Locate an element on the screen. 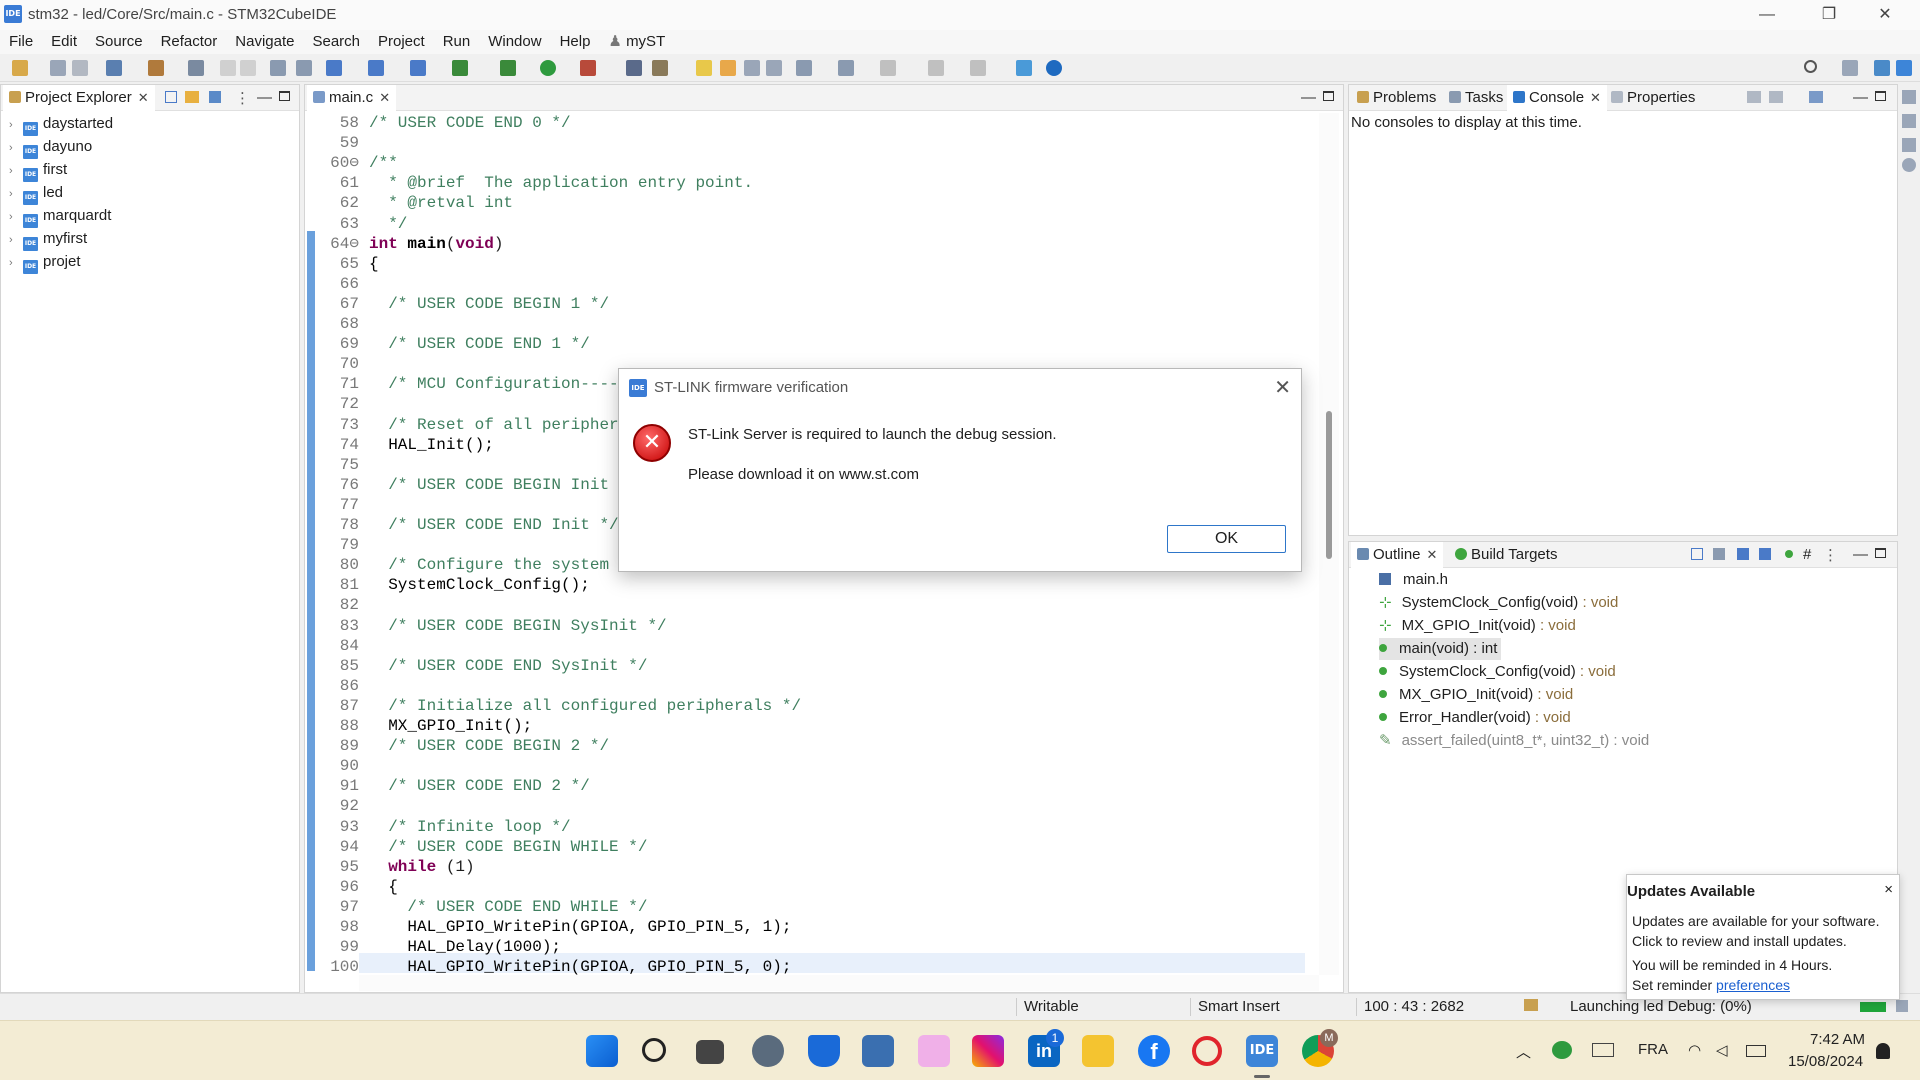 This screenshot has width=1920, height=1080. tab-outline: Outline ✕ is located at coordinates (1397, 555).